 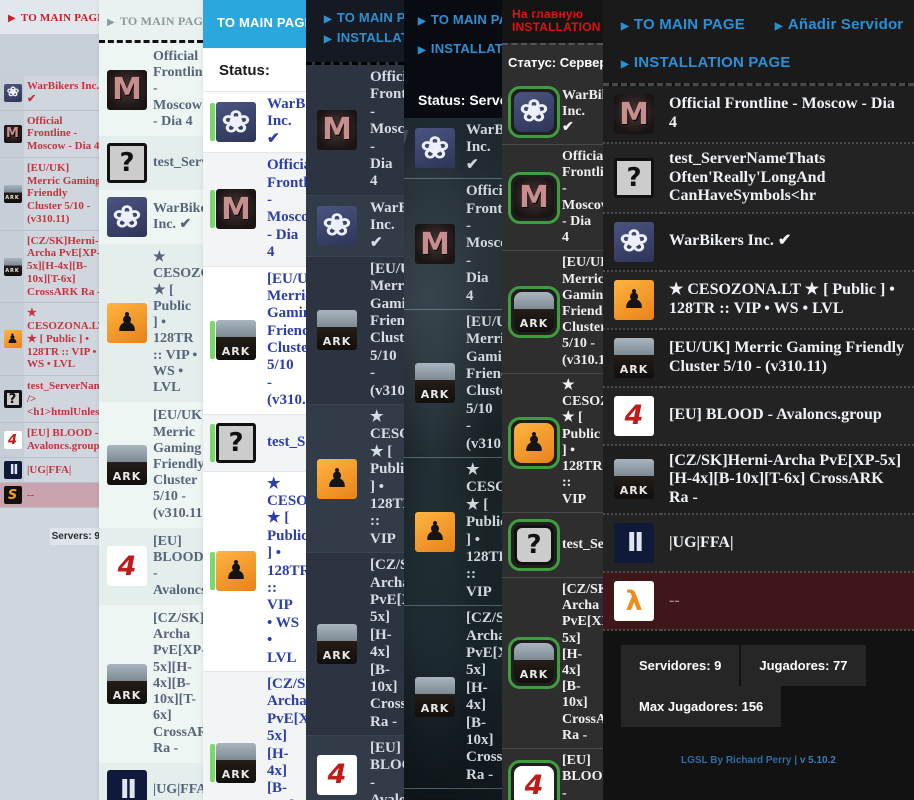 I want to click on mordhau-icon: M, so click(x=534, y=197).